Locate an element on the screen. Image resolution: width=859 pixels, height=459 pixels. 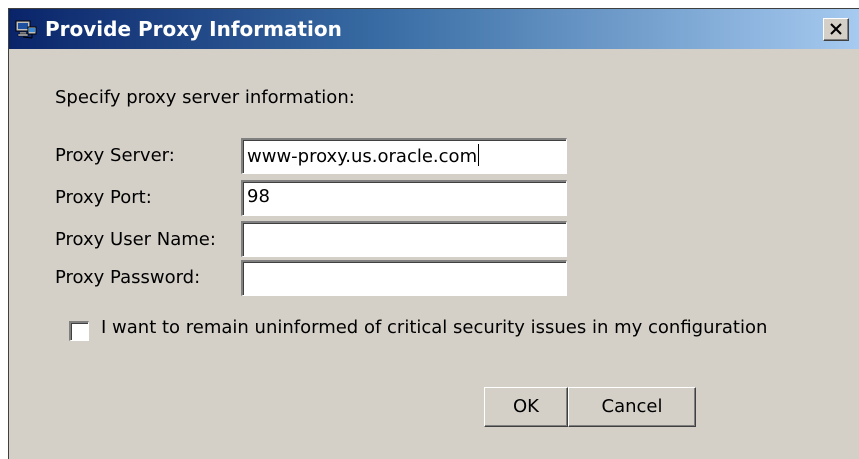
instructions-text: Specify proxy server information: is located at coordinates (205, 97).